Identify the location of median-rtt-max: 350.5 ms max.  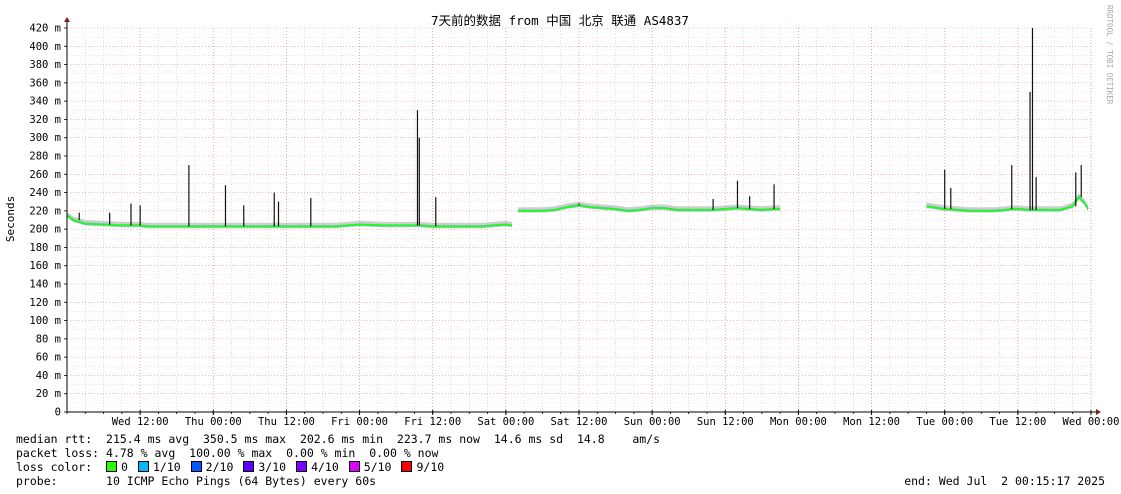
(244, 439).